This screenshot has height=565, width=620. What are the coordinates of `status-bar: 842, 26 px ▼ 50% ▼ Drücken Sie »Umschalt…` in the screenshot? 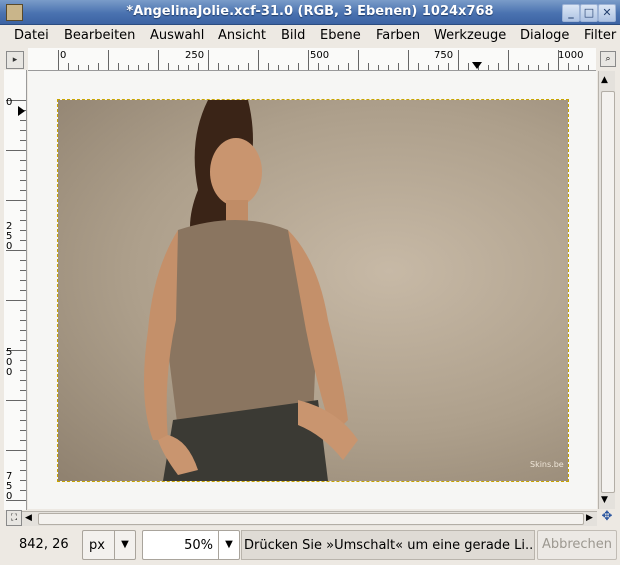 It's located at (310, 546).